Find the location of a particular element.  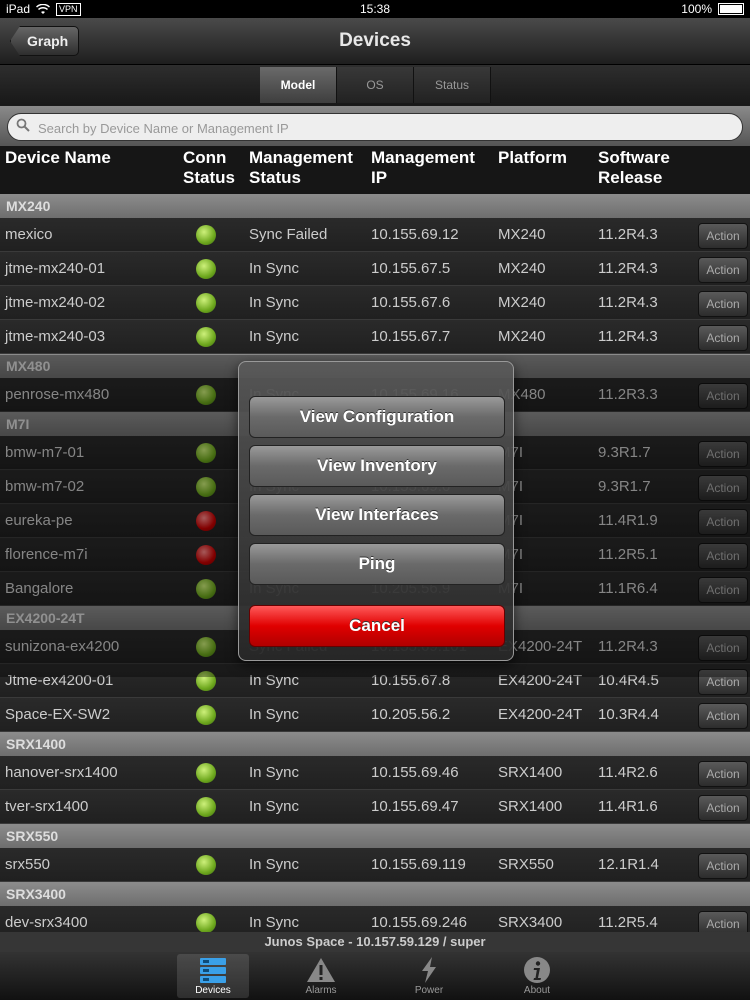

segmented-bar: Model OS Status is located at coordinates (375, 85).